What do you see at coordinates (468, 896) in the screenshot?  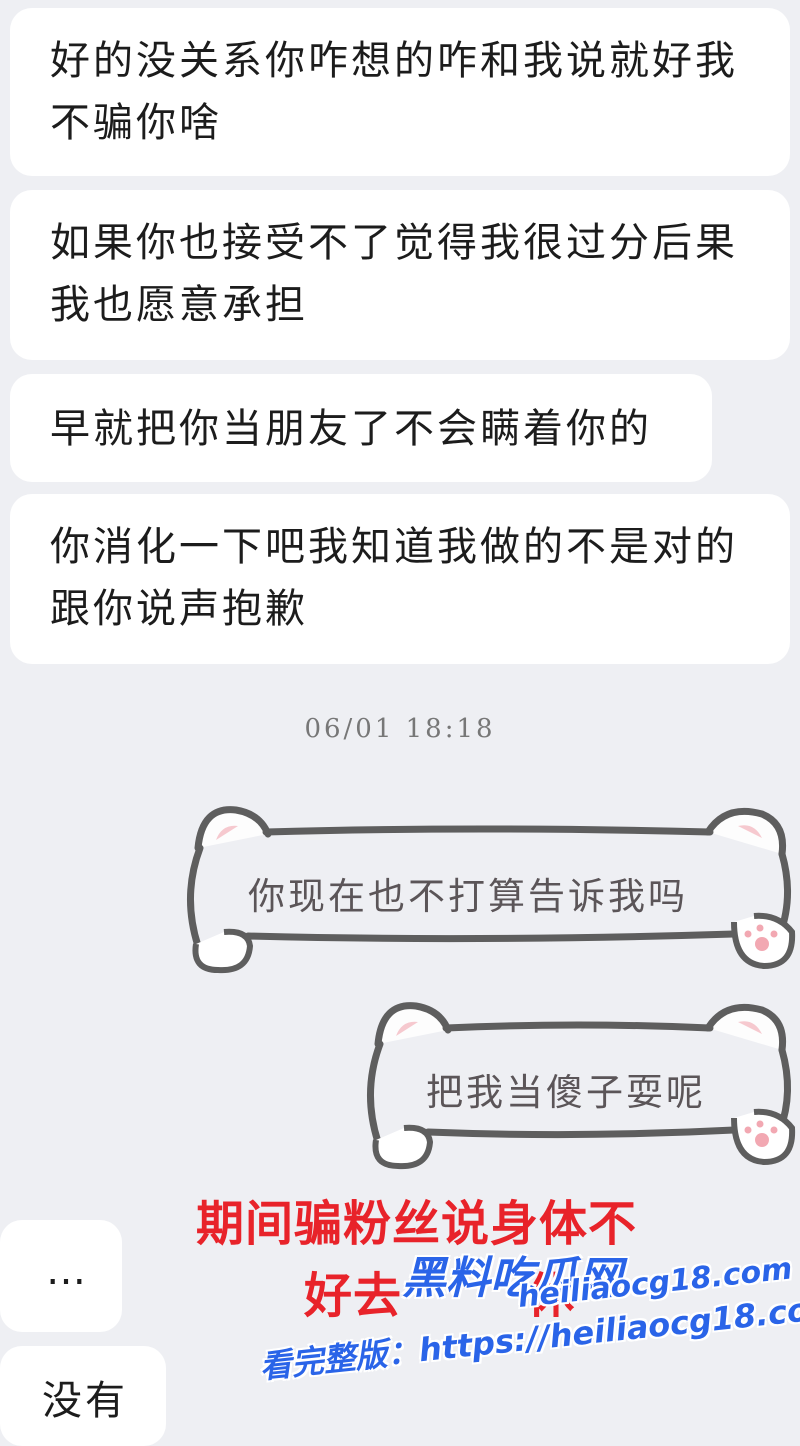 I see `message-text: 你现在也不打算告诉我吗` at bounding box center [468, 896].